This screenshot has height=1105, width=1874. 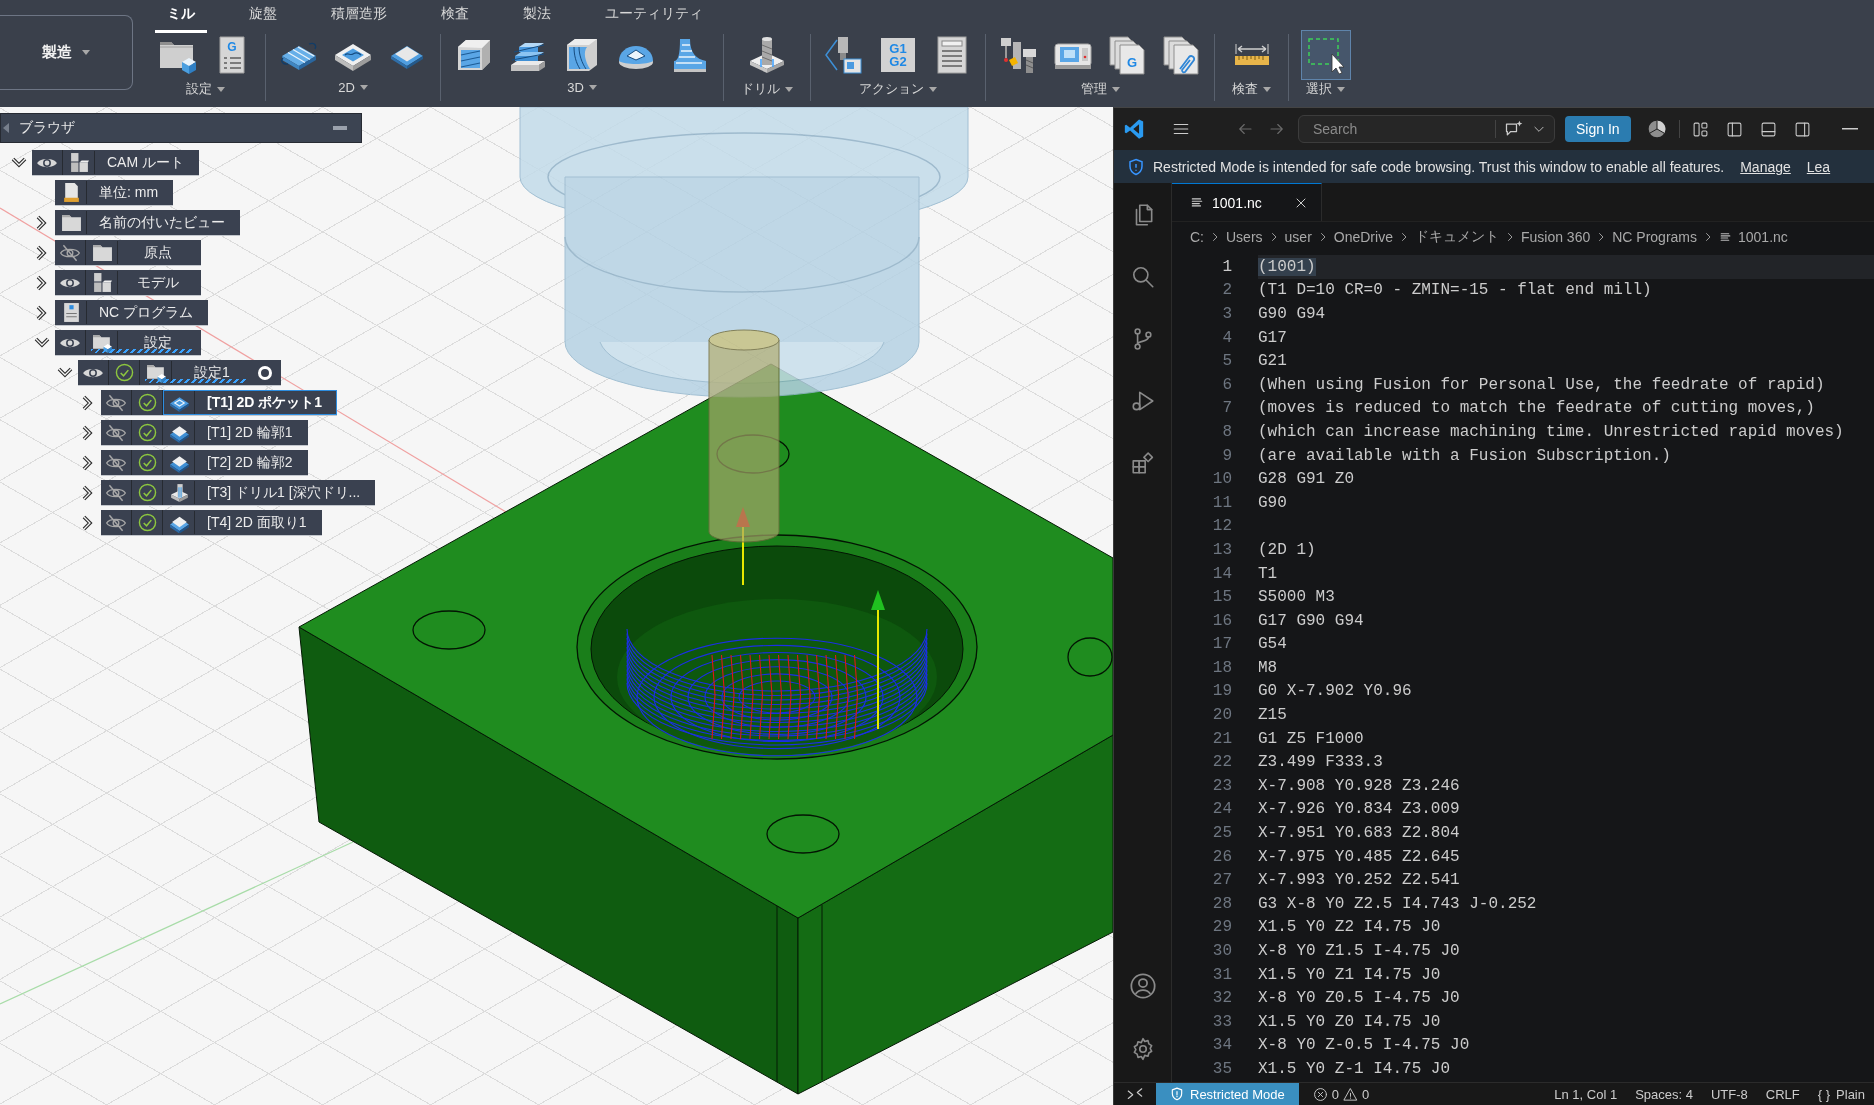 What do you see at coordinates (1729, 1094) in the screenshot?
I see `status-item: UTF-8` at bounding box center [1729, 1094].